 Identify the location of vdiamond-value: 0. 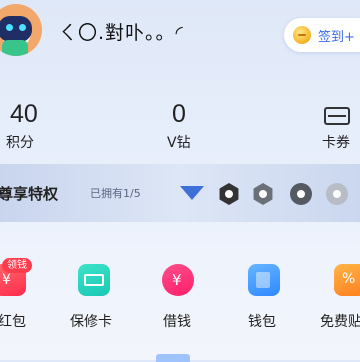
(179, 114).